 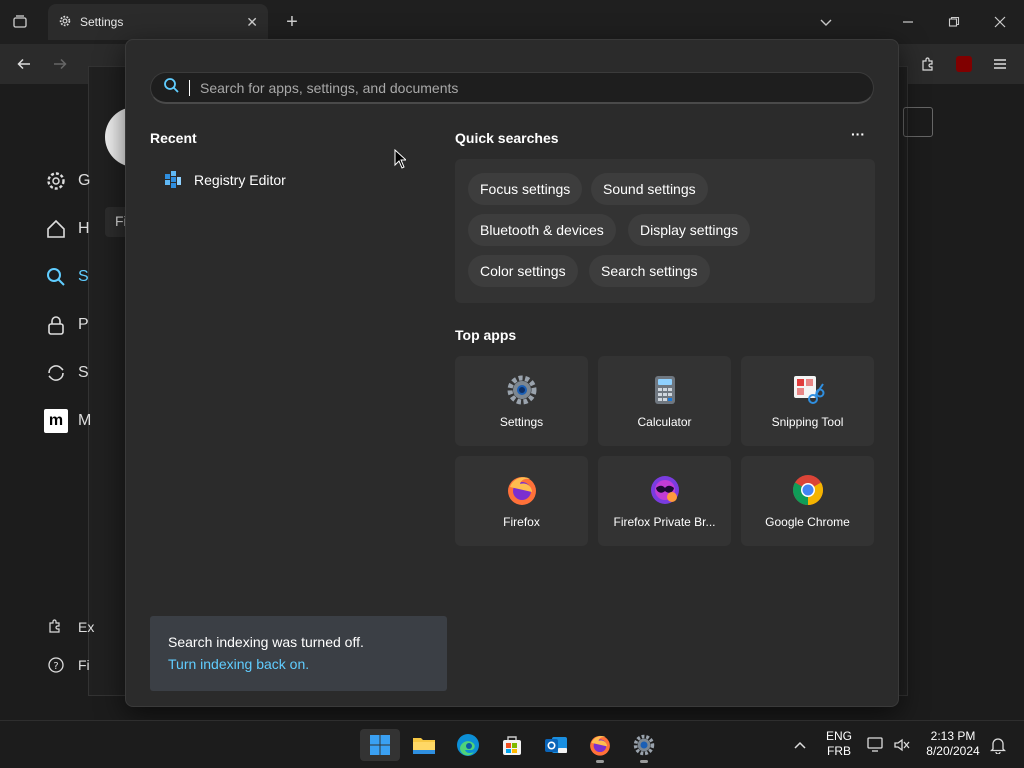 I want to click on edge-icon, so click(x=468, y=745).